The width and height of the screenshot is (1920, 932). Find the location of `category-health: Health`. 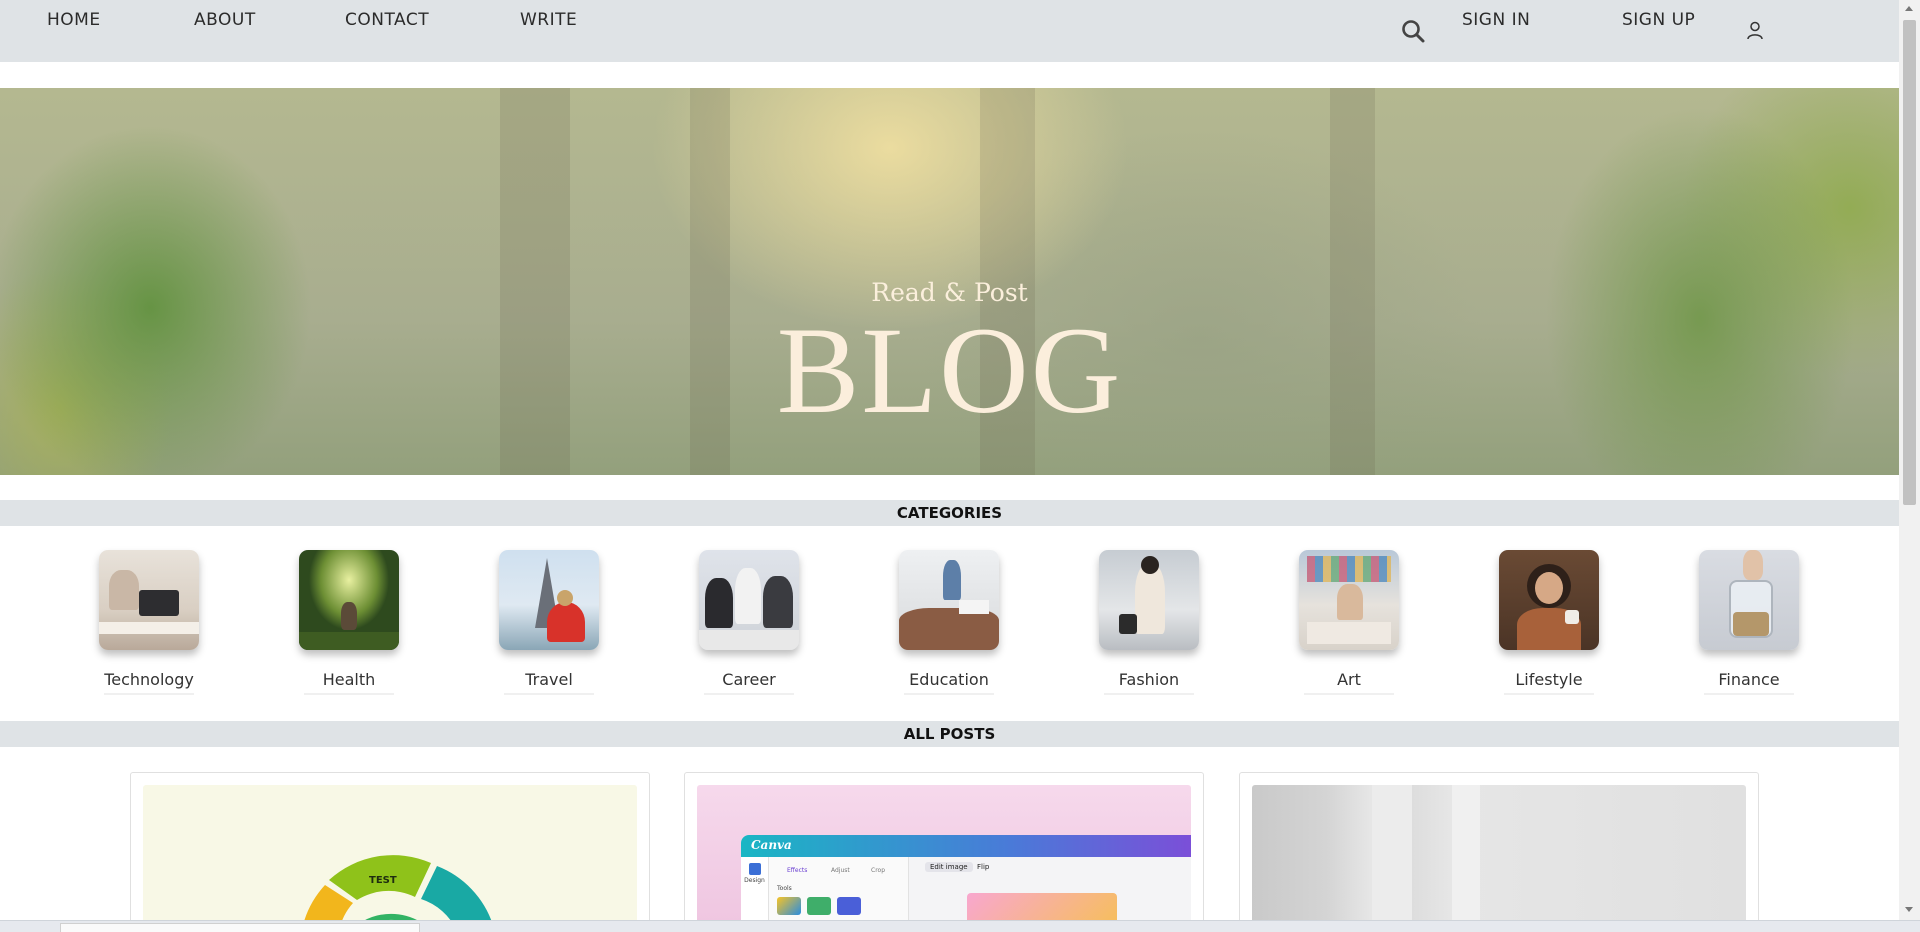

category-health: Health is located at coordinates (349, 622).